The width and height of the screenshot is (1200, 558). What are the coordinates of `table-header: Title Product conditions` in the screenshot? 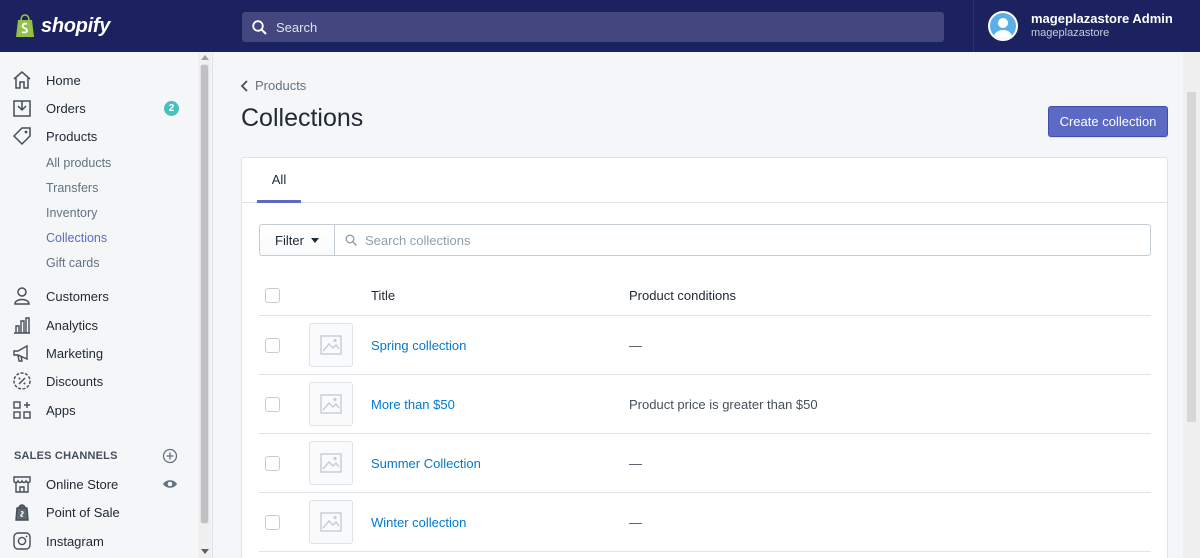 It's located at (705, 296).